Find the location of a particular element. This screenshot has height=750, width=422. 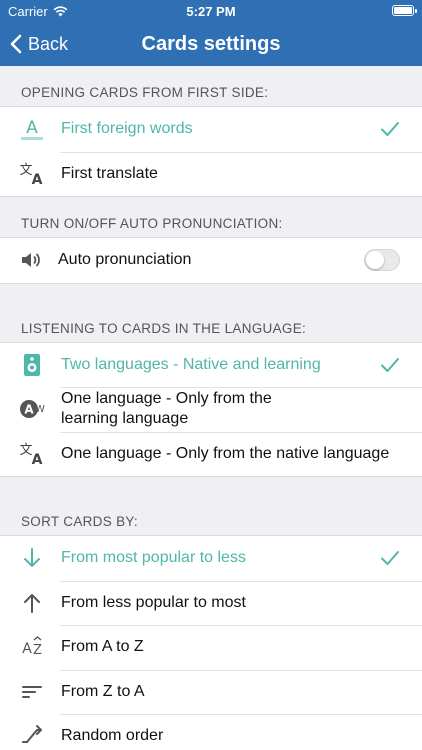

section-header-sort: SORT CARDS BY: is located at coordinates (79, 521).